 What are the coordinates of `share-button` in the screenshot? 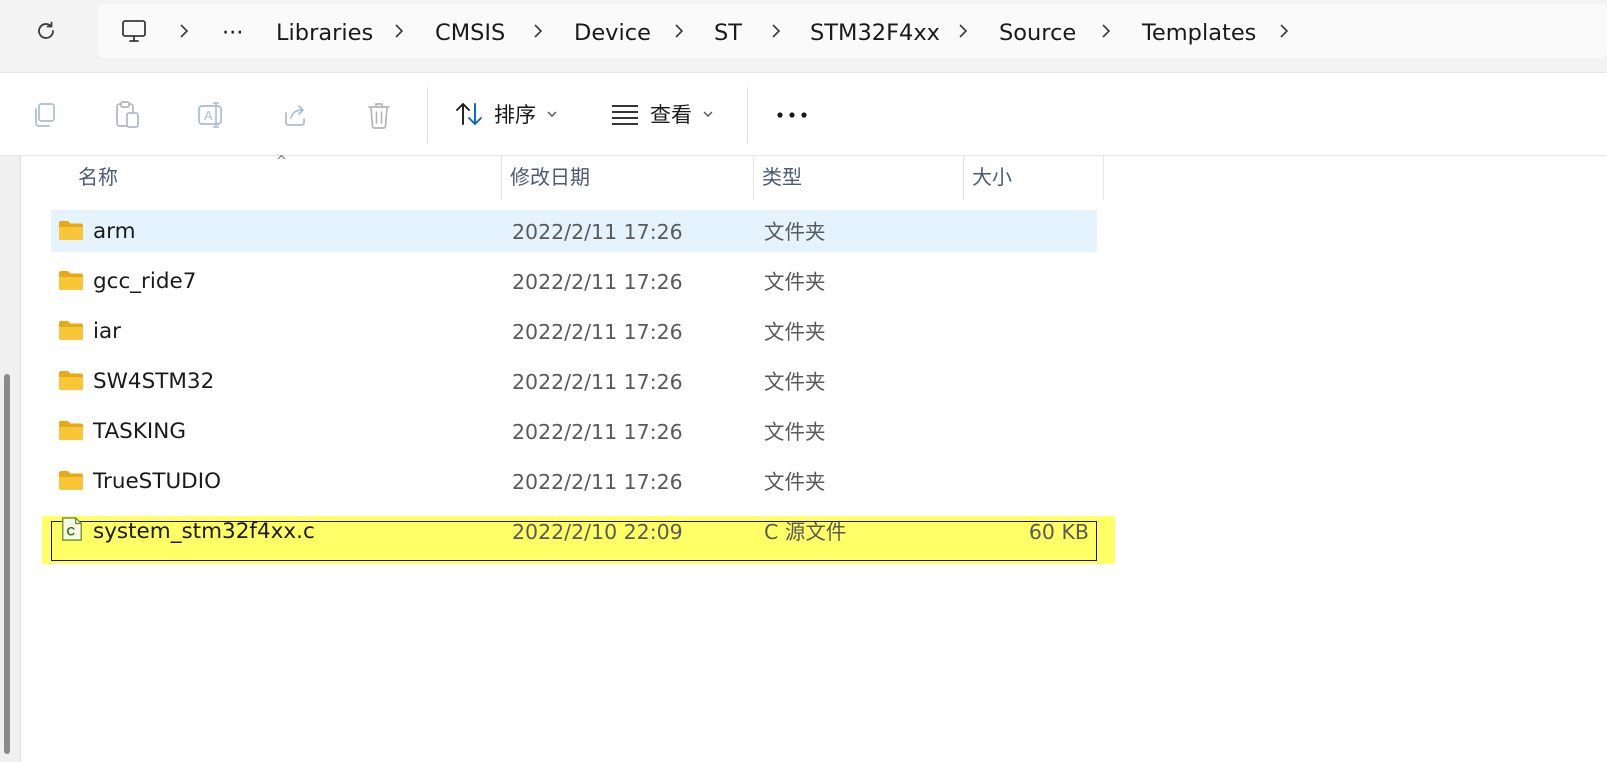 It's located at (295, 115).